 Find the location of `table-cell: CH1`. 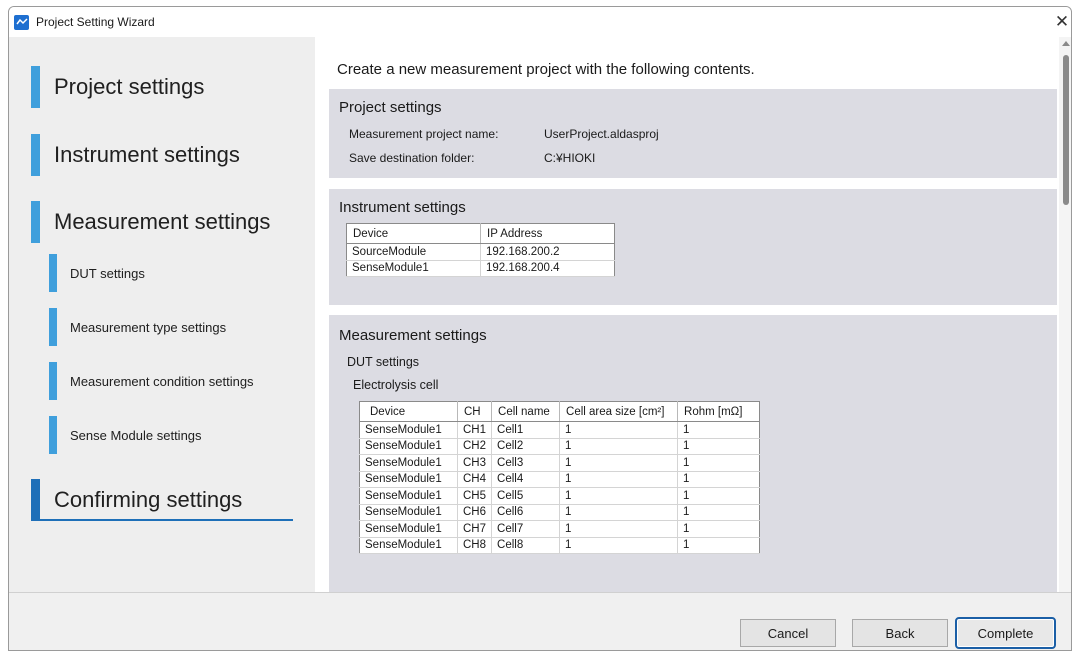

table-cell: CH1 is located at coordinates (475, 430).